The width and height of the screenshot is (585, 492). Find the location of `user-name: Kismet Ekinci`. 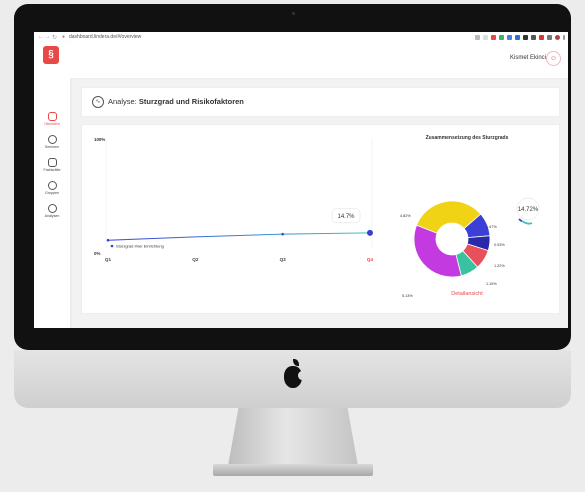

user-name: Kismet Ekinci is located at coordinates (528, 58).